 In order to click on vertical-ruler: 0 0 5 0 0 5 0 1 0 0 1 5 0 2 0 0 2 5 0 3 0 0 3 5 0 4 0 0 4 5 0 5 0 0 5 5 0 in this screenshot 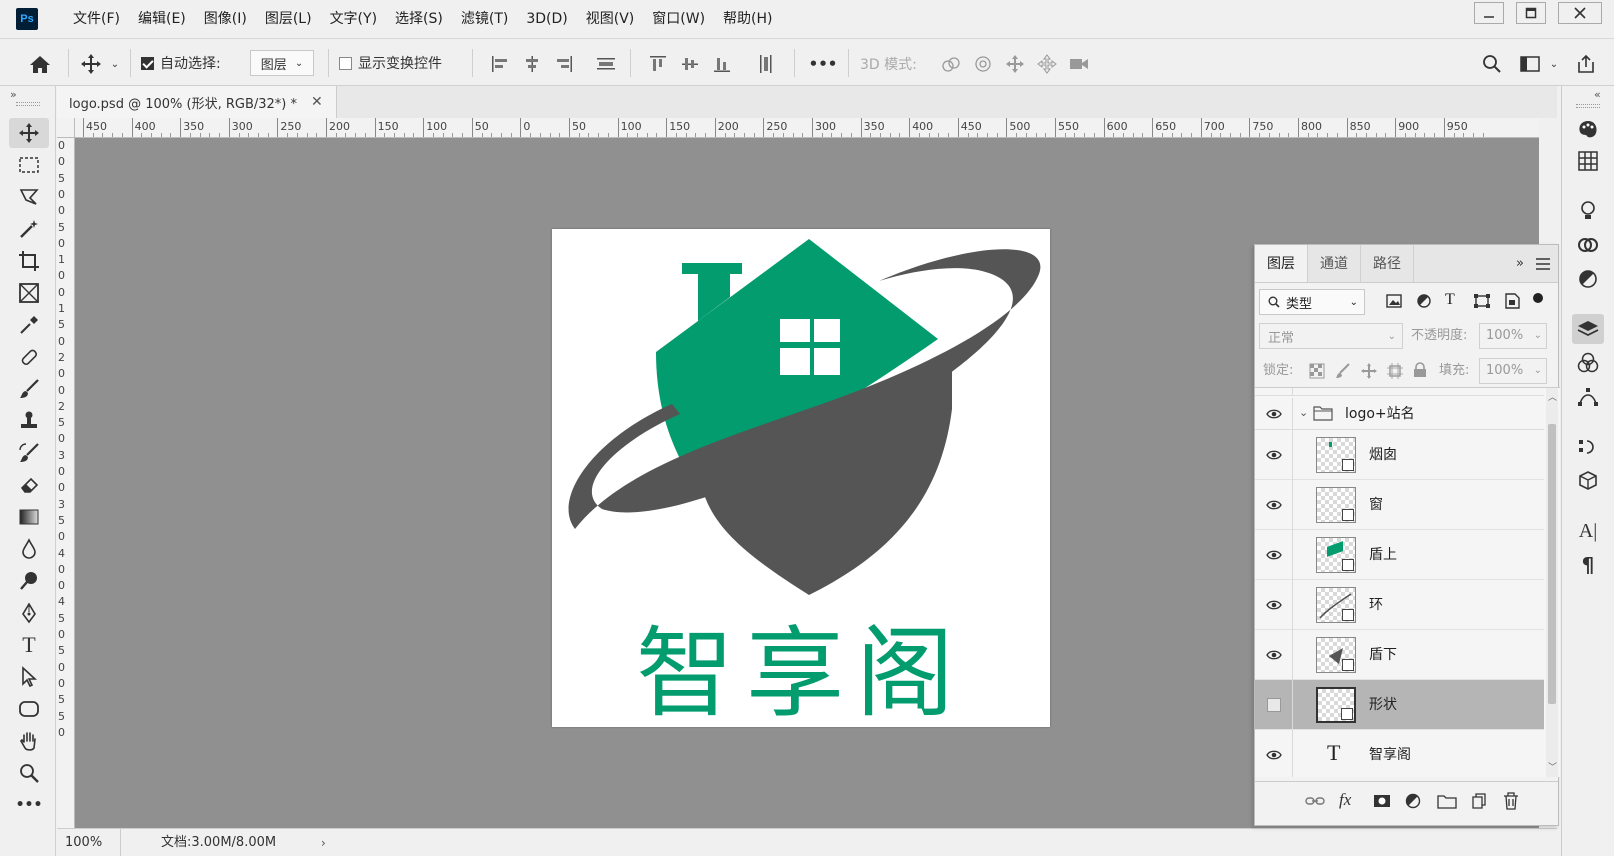, I will do `click(66, 483)`.